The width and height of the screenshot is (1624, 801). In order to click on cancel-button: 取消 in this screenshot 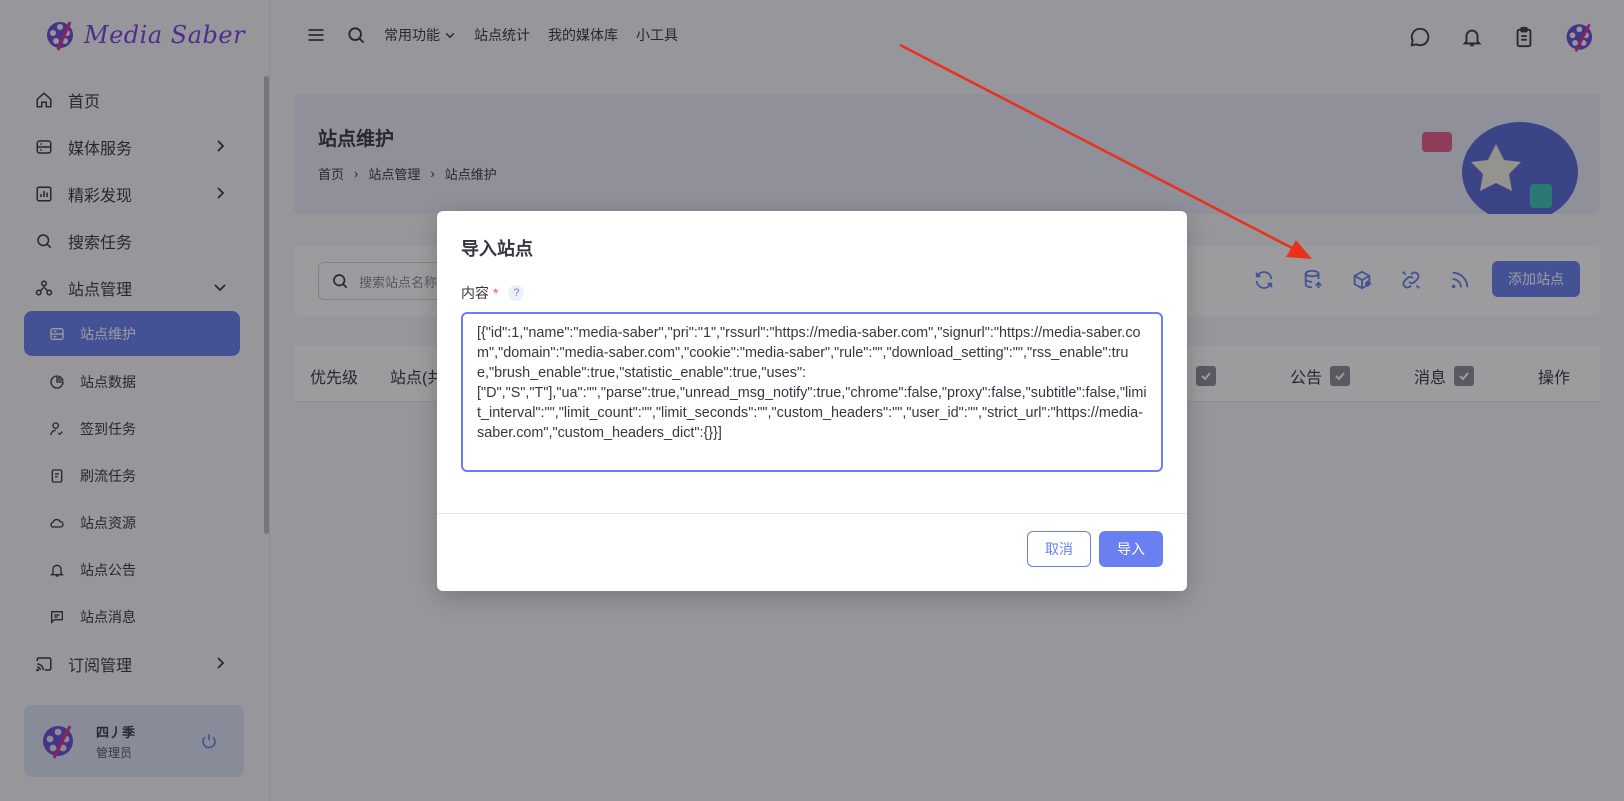, I will do `click(1059, 549)`.